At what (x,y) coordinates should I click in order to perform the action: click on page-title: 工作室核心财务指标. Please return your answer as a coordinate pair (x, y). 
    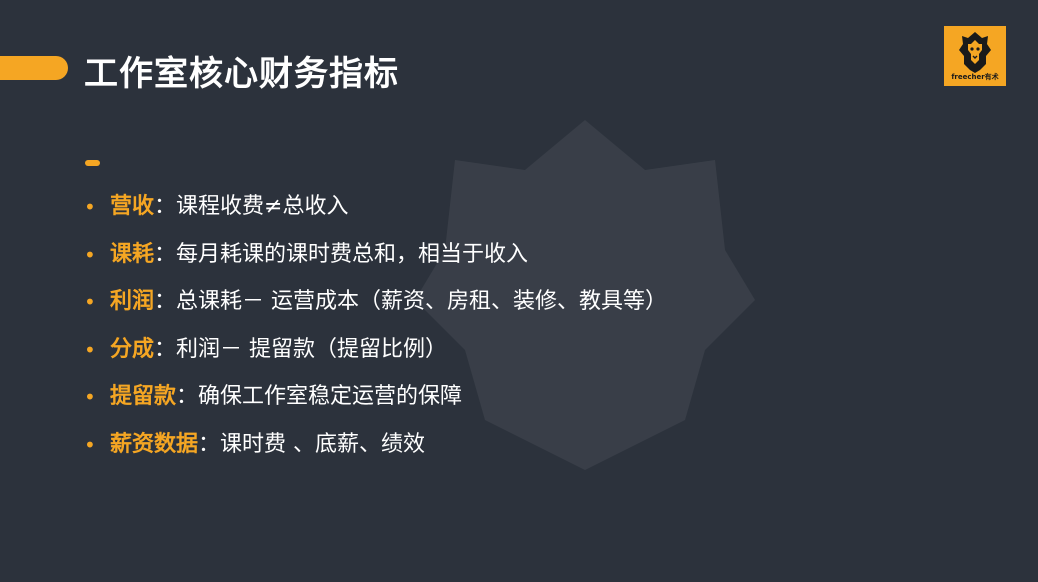
    Looking at the image, I should click on (241, 74).